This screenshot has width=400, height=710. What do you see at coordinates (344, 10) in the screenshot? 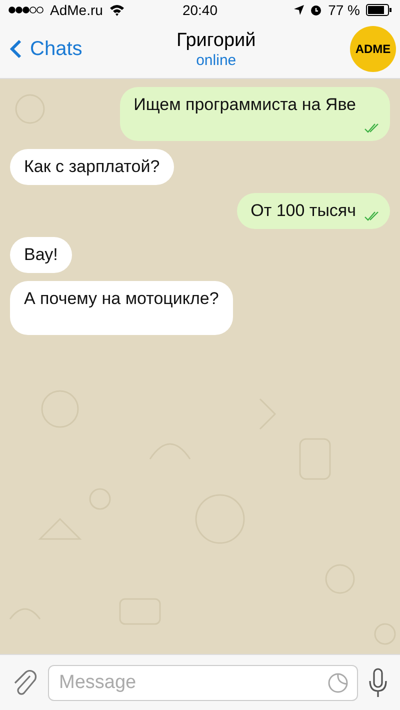
I see `battery-percent: 77 %` at bounding box center [344, 10].